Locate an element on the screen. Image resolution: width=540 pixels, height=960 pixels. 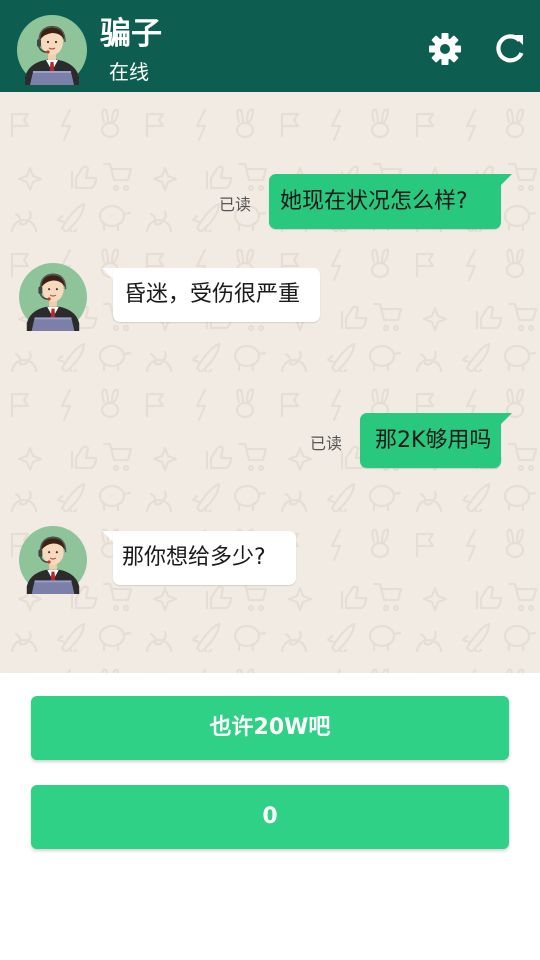
settings-button is located at coordinates (445, 49).